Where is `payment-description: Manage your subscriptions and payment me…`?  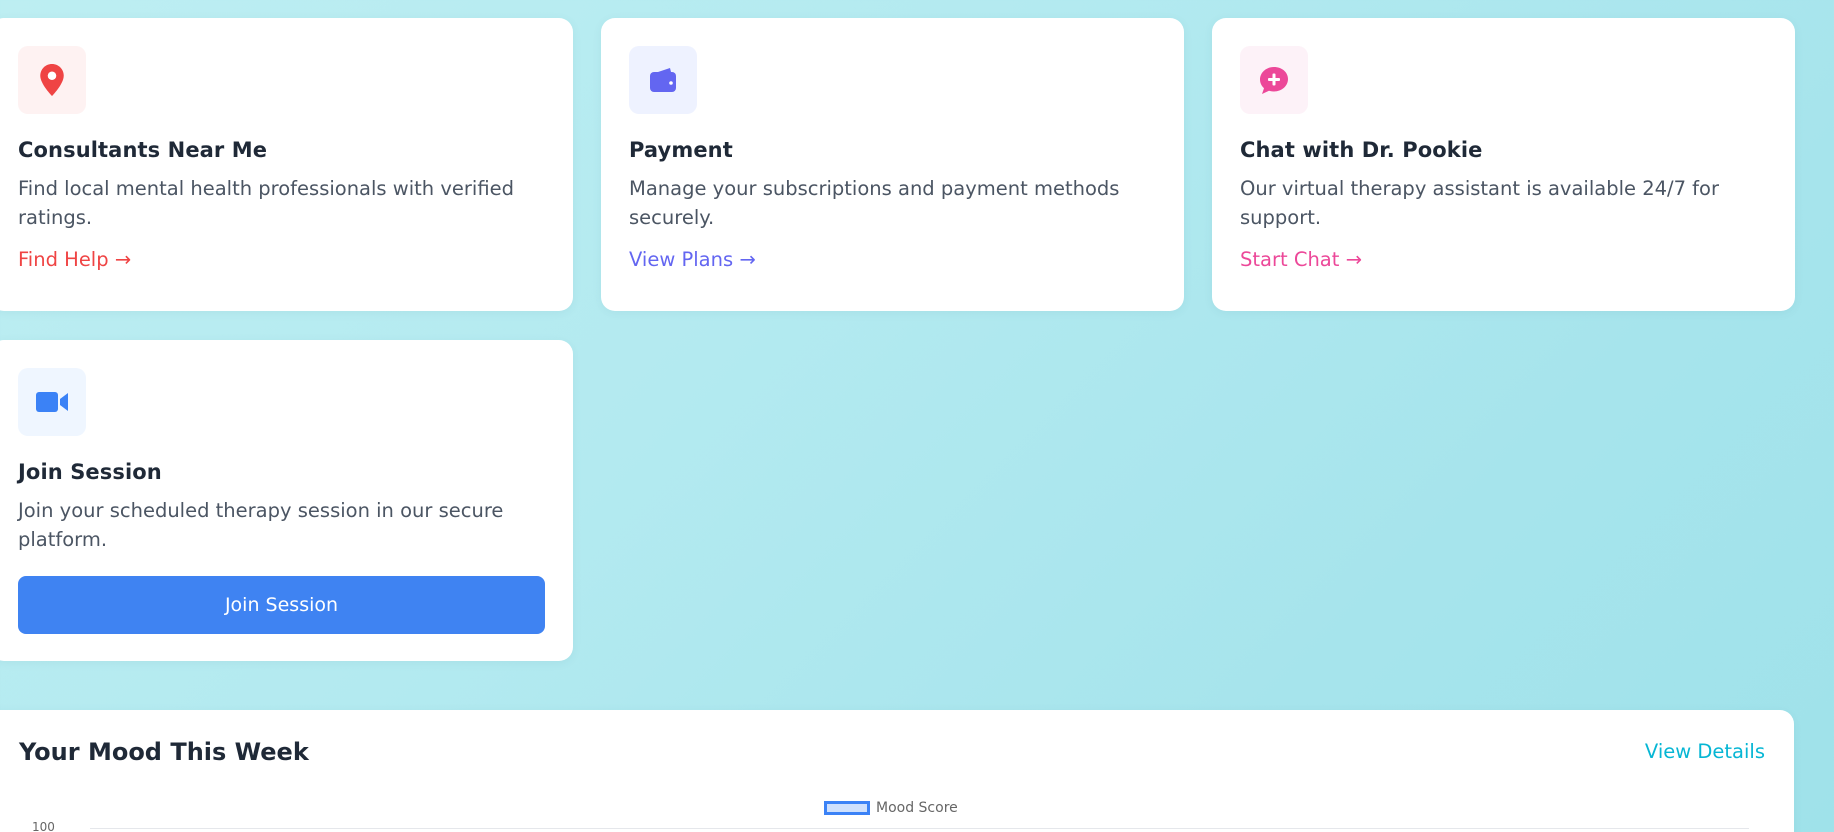 payment-description: Manage your subscriptions and payment me… is located at coordinates (874, 203).